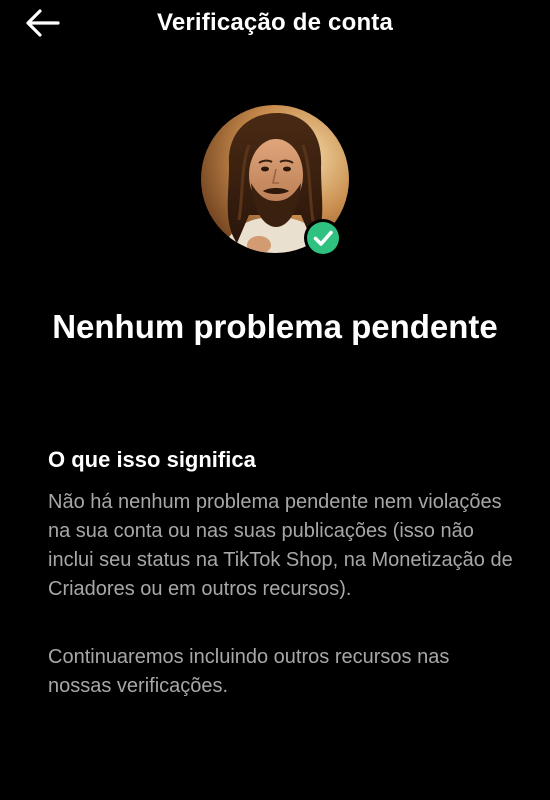 The width and height of the screenshot is (550, 800). What do you see at coordinates (275, 326) in the screenshot?
I see `status-title: Nenhum problema pendente` at bounding box center [275, 326].